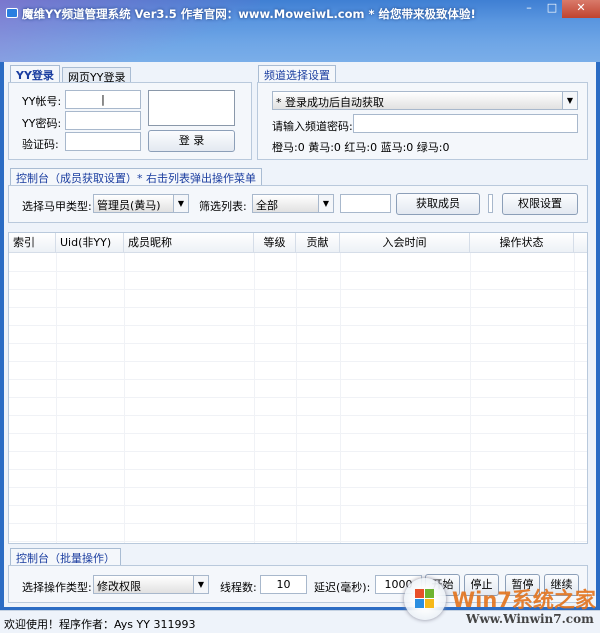  Describe the element at coordinates (425, 599) in the screenshot. I see `windows-logo-icon` at that location.